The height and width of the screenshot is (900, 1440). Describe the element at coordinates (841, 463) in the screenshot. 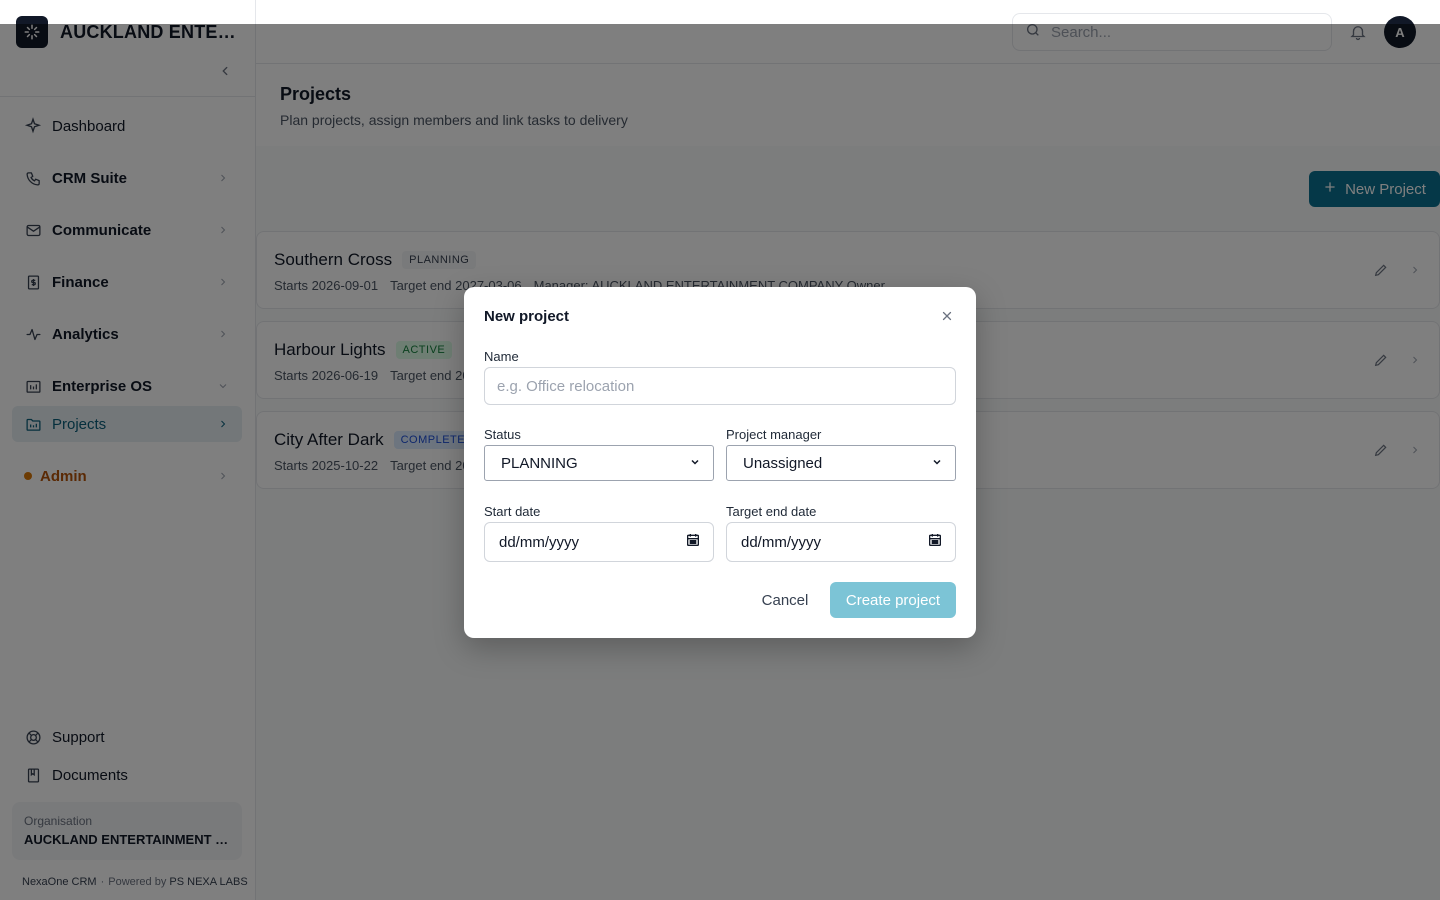

I see `project-manager-select: Unassigned` at that location.